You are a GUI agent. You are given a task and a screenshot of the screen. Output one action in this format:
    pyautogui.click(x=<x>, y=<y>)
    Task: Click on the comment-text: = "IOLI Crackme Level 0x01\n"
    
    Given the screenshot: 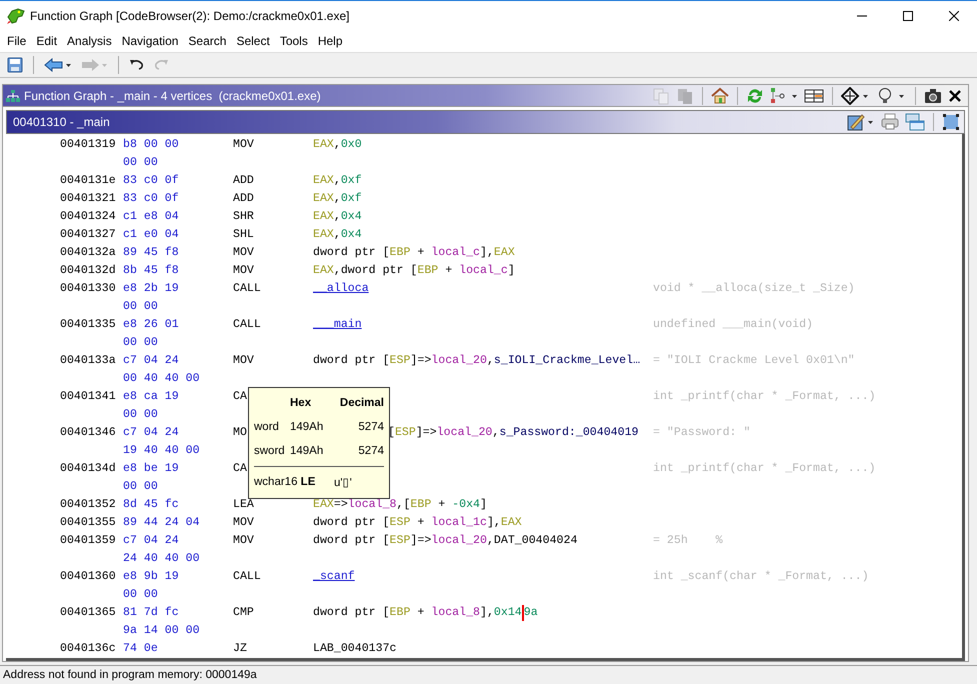 What is the action you would take?
    pyautogui.click(x=754, y=361)
    